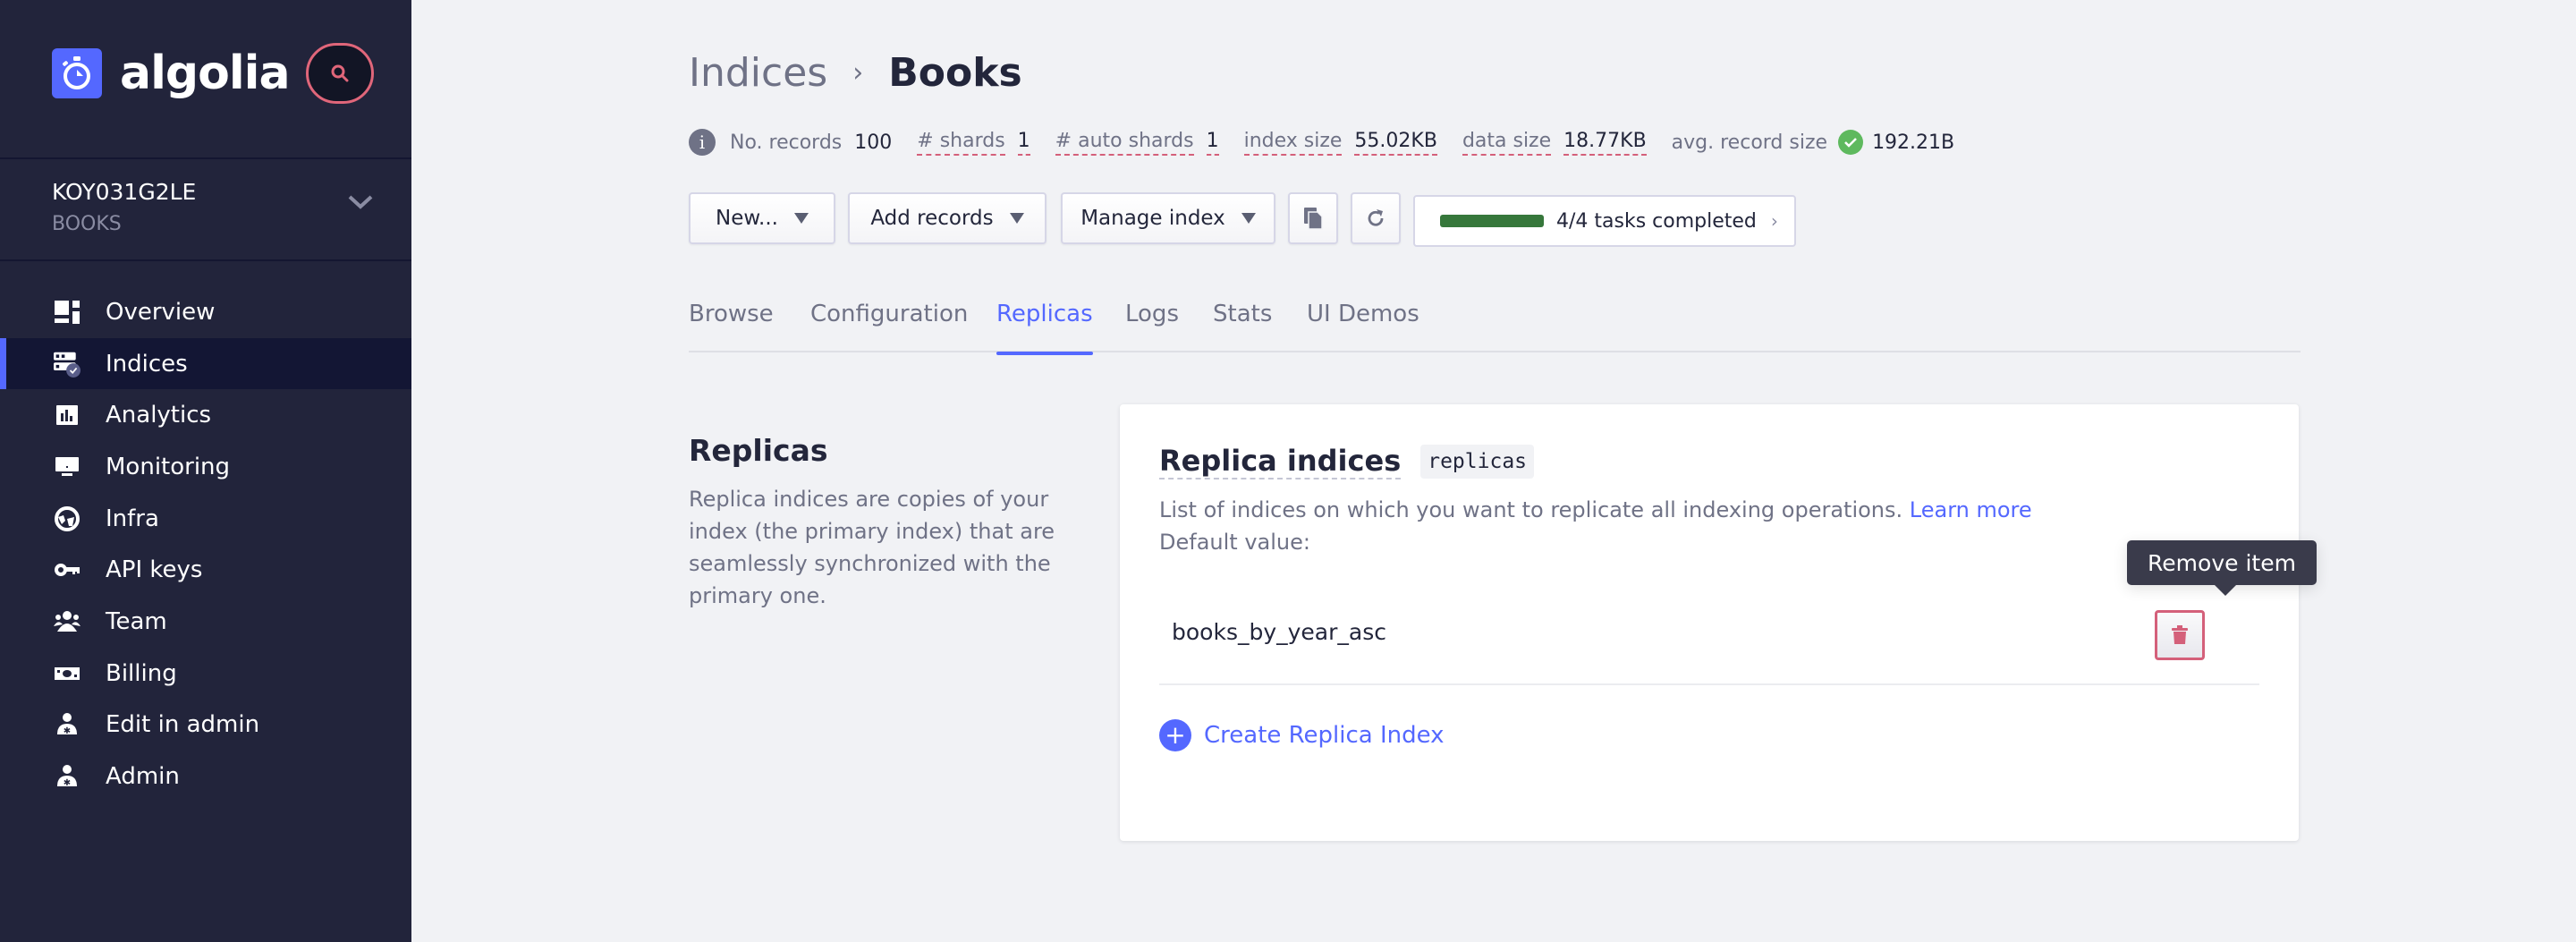 This screenshot has width=2576, height=942. What do you see at coordinates (1280, 462) in the screenshot?
I see `card-title: Replica indices` at bounding box center [1280, 462].